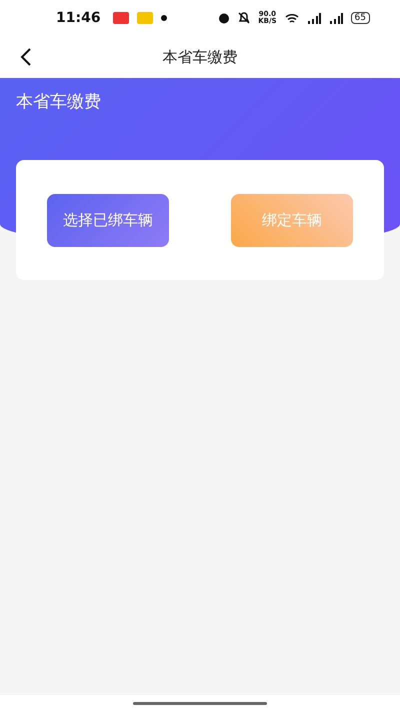 The image size is (400, 711). I want to click on battery-level: 65, so click(360, 18).